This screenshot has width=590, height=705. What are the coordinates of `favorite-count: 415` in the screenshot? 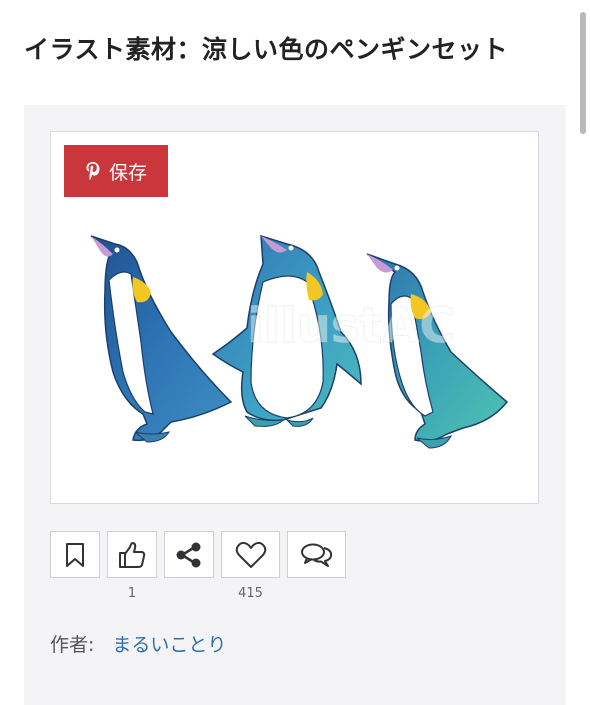 It's located at (250, 593).